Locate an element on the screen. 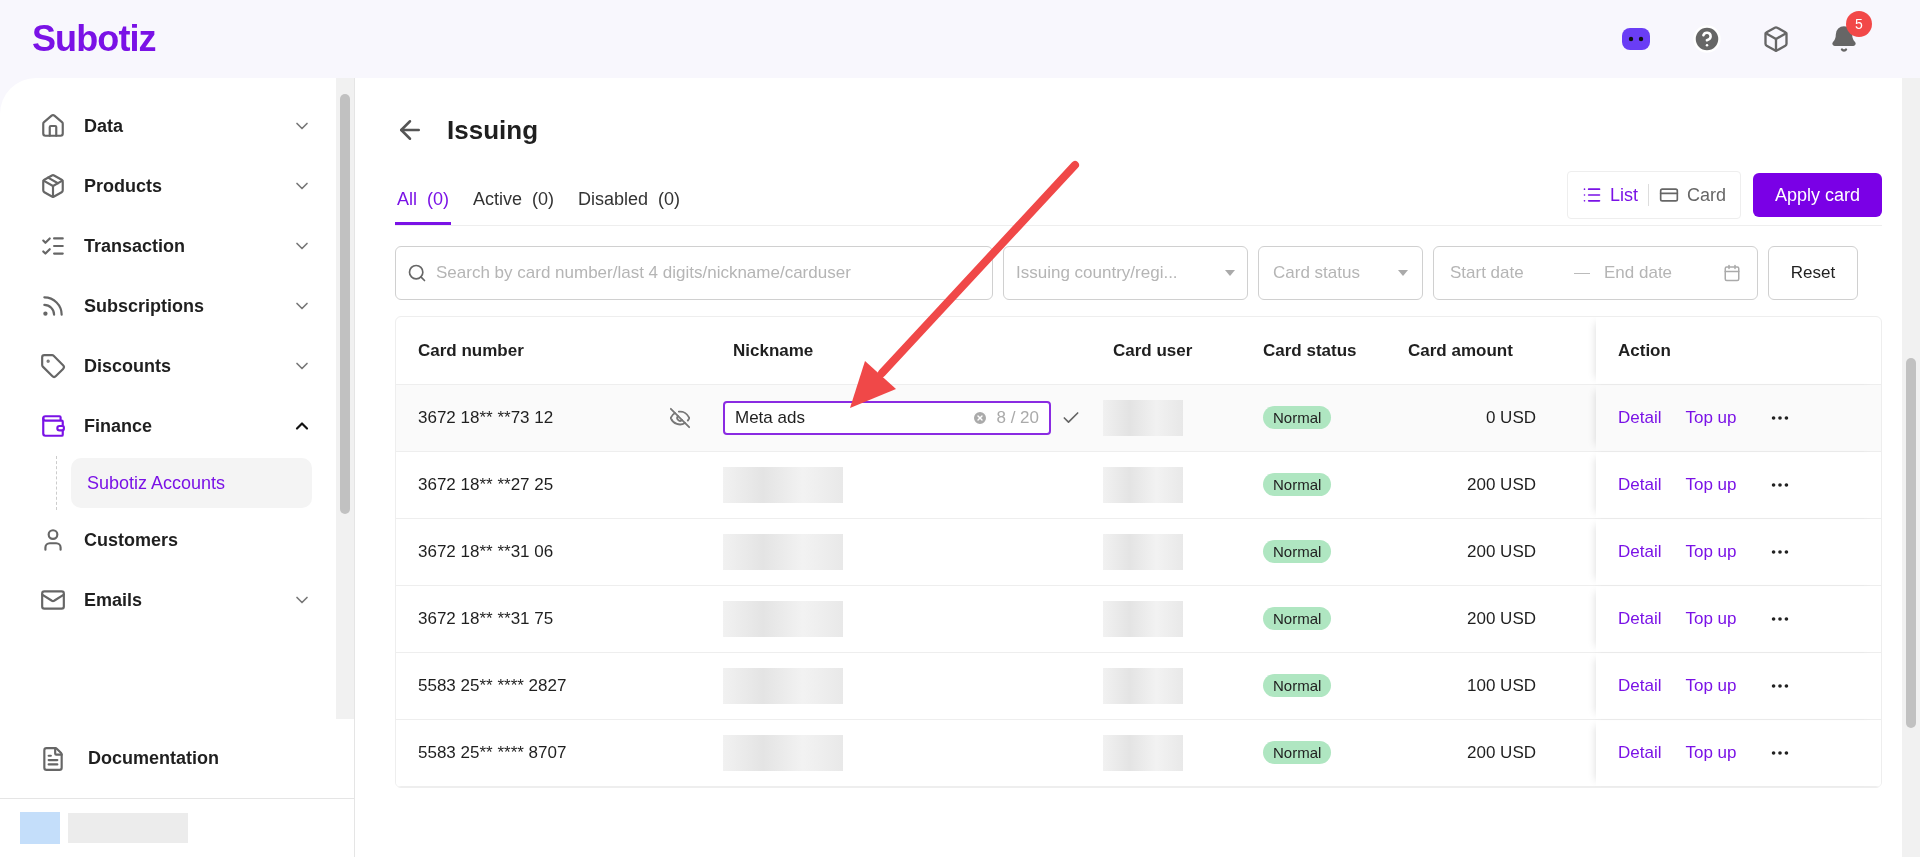  sidebar-item: Data is located at coordinates (176, 126).